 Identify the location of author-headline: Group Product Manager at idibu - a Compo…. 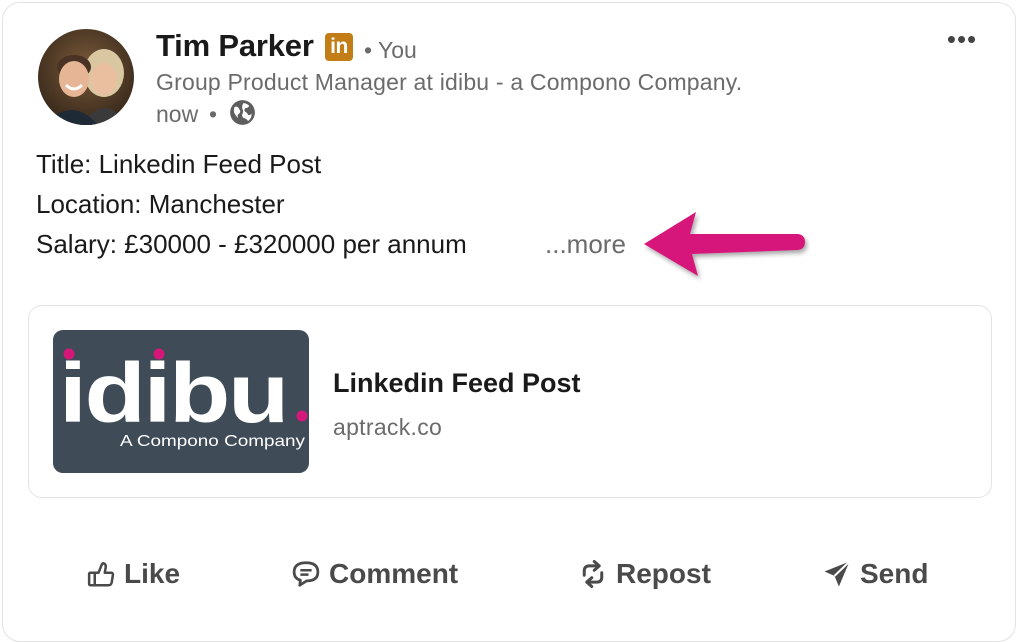
(449, 82).